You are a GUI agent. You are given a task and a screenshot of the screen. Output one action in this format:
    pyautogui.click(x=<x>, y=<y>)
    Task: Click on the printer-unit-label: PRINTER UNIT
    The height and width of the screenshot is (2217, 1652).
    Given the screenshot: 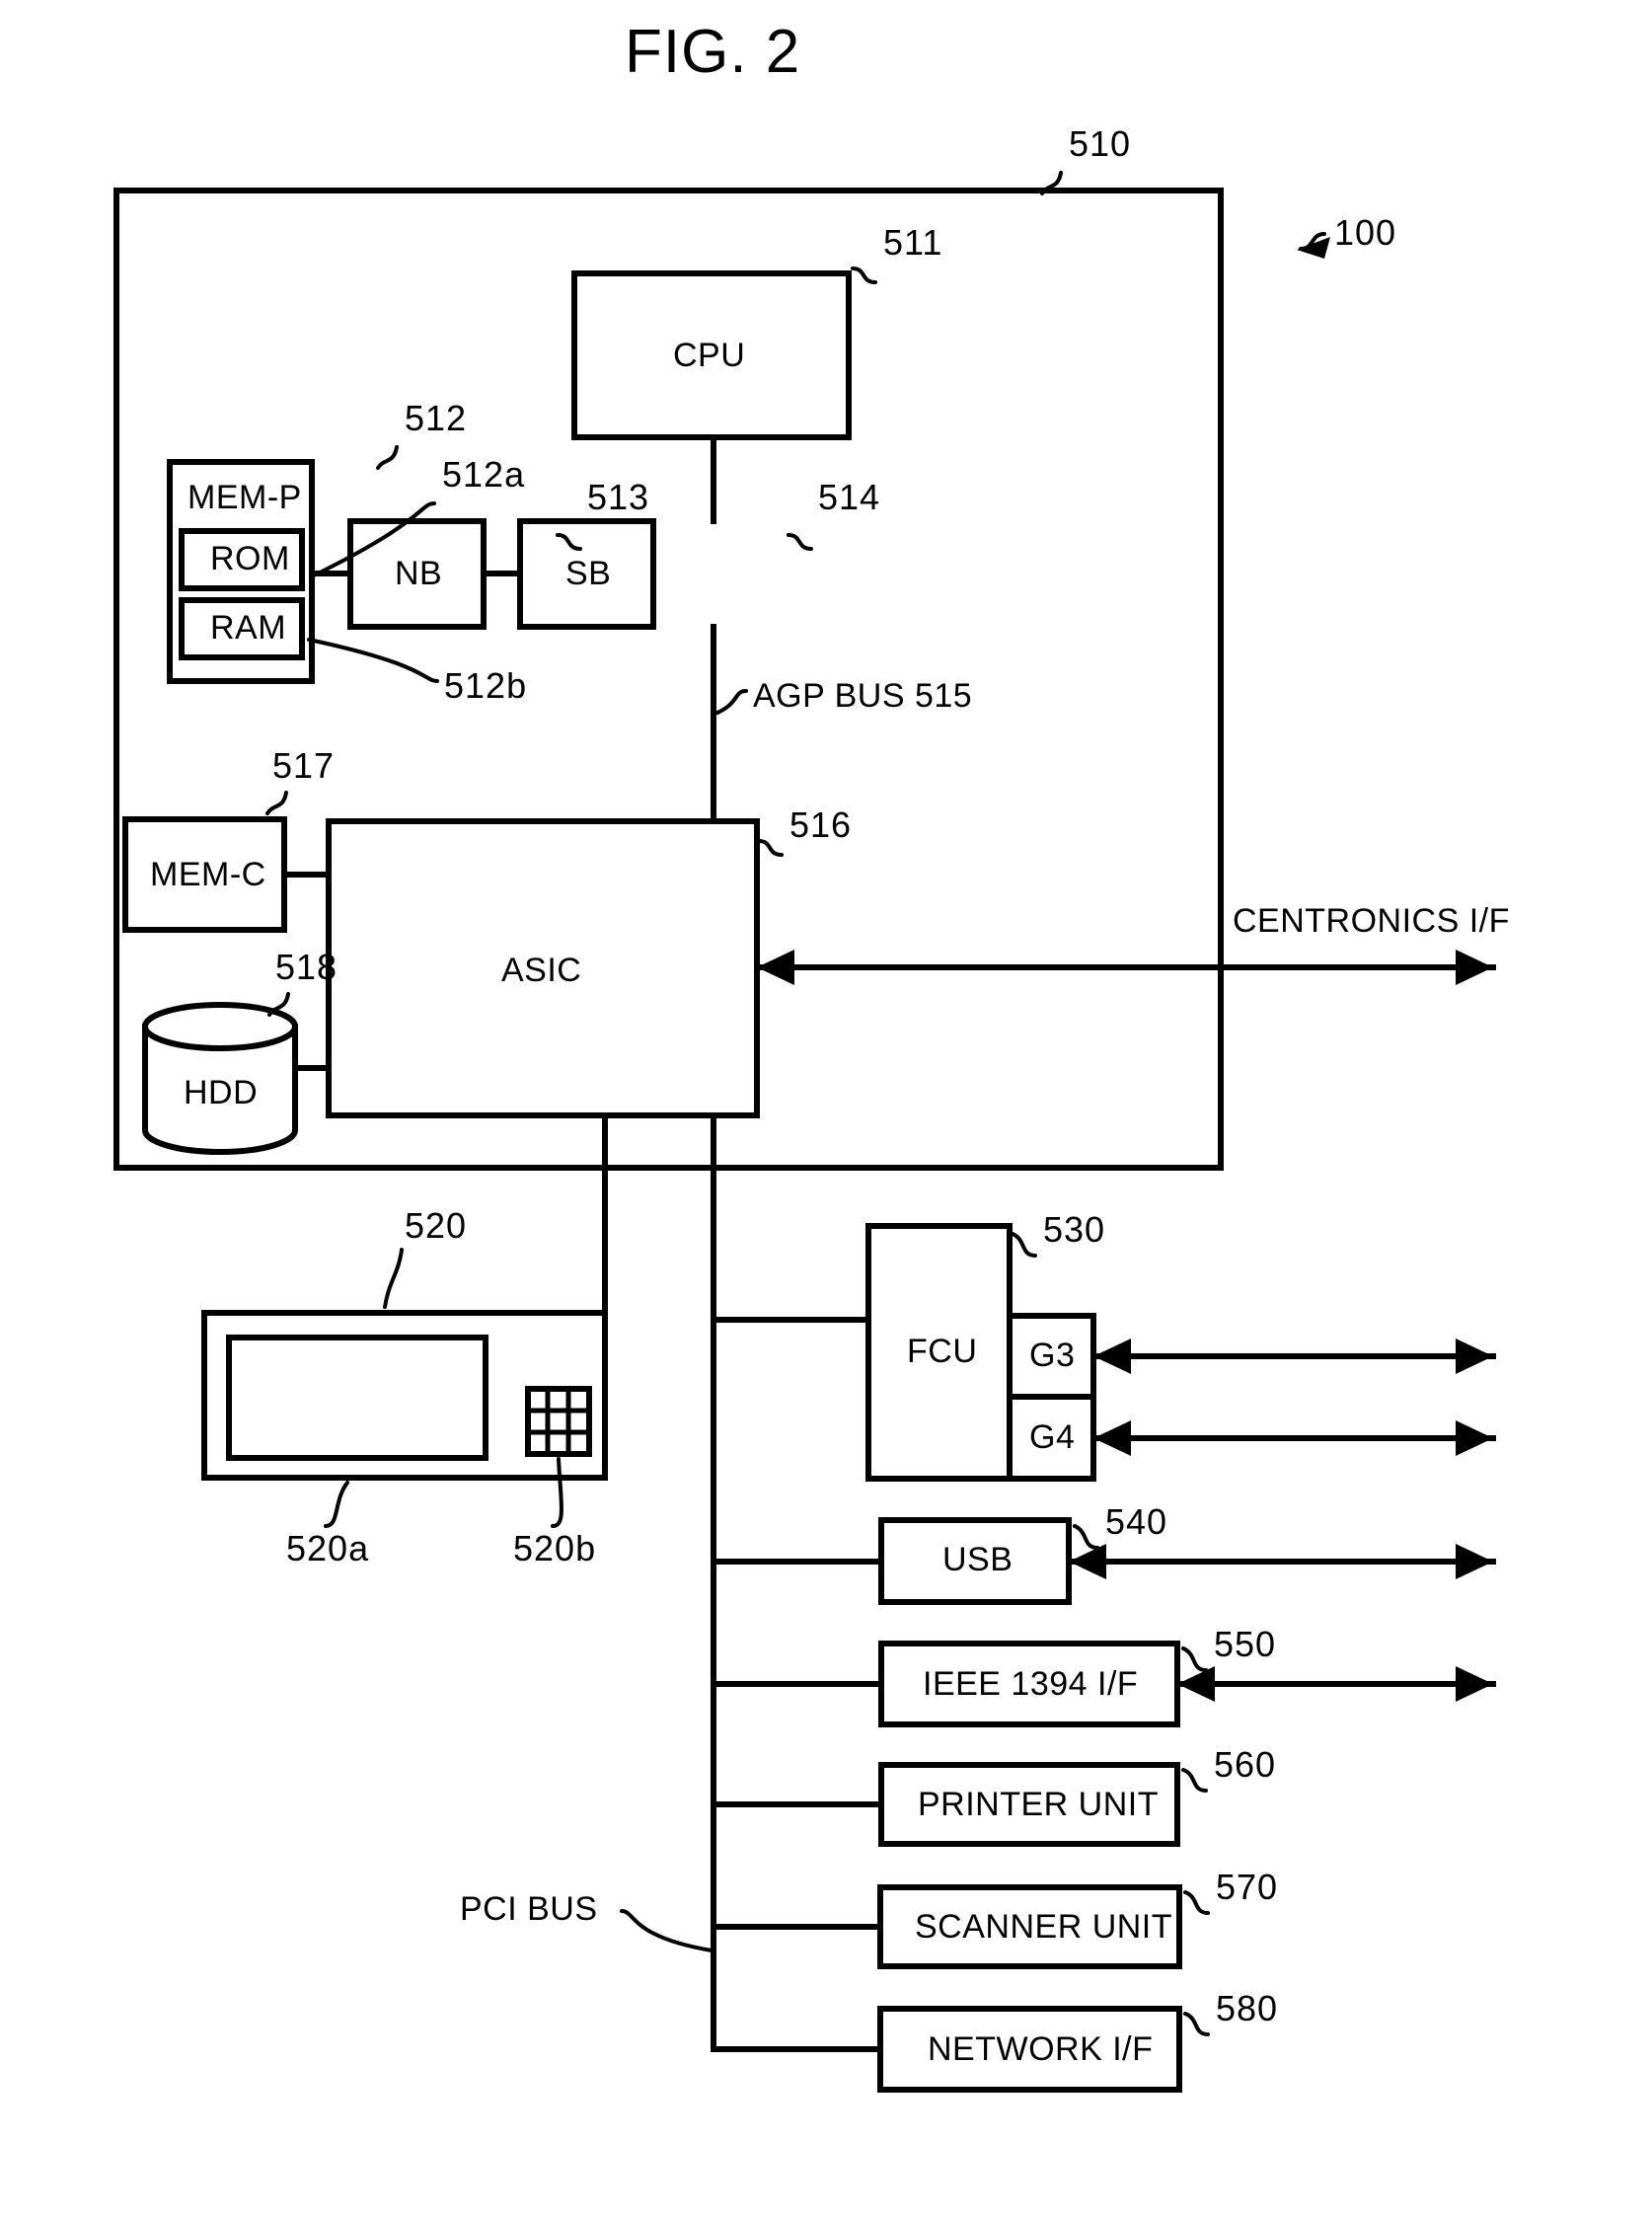 What is the action you would take?
    pyautogui.click(x=1038, y=1804)
    